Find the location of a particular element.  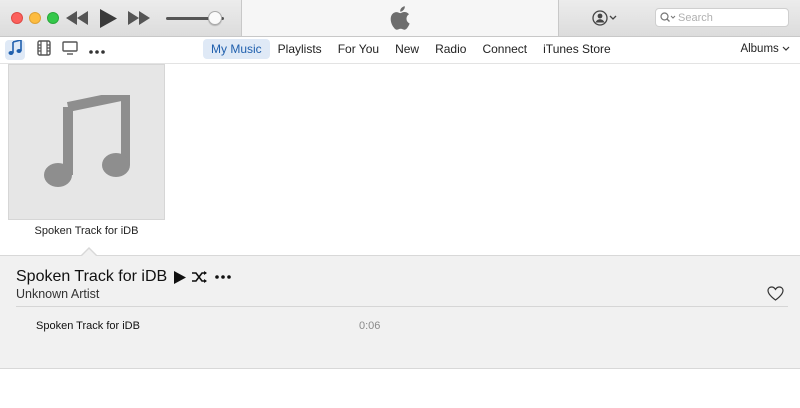

account-icon is located at coordinates (605, 18).